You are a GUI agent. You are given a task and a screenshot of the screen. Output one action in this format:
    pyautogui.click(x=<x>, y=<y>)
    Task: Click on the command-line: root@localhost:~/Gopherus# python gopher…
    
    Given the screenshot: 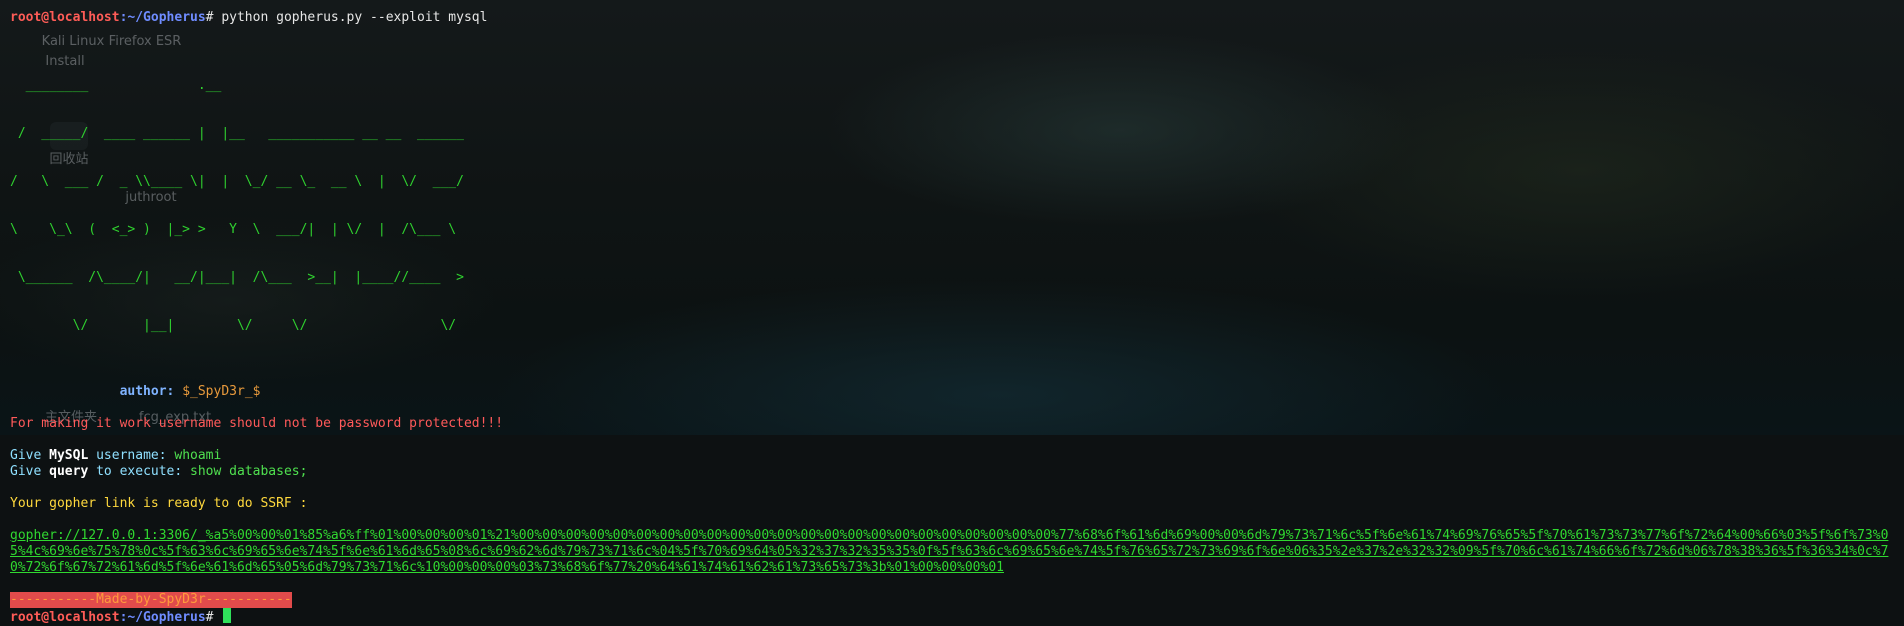 What is the action you would take?
    pyautogui.click(x=950, y=18)
    